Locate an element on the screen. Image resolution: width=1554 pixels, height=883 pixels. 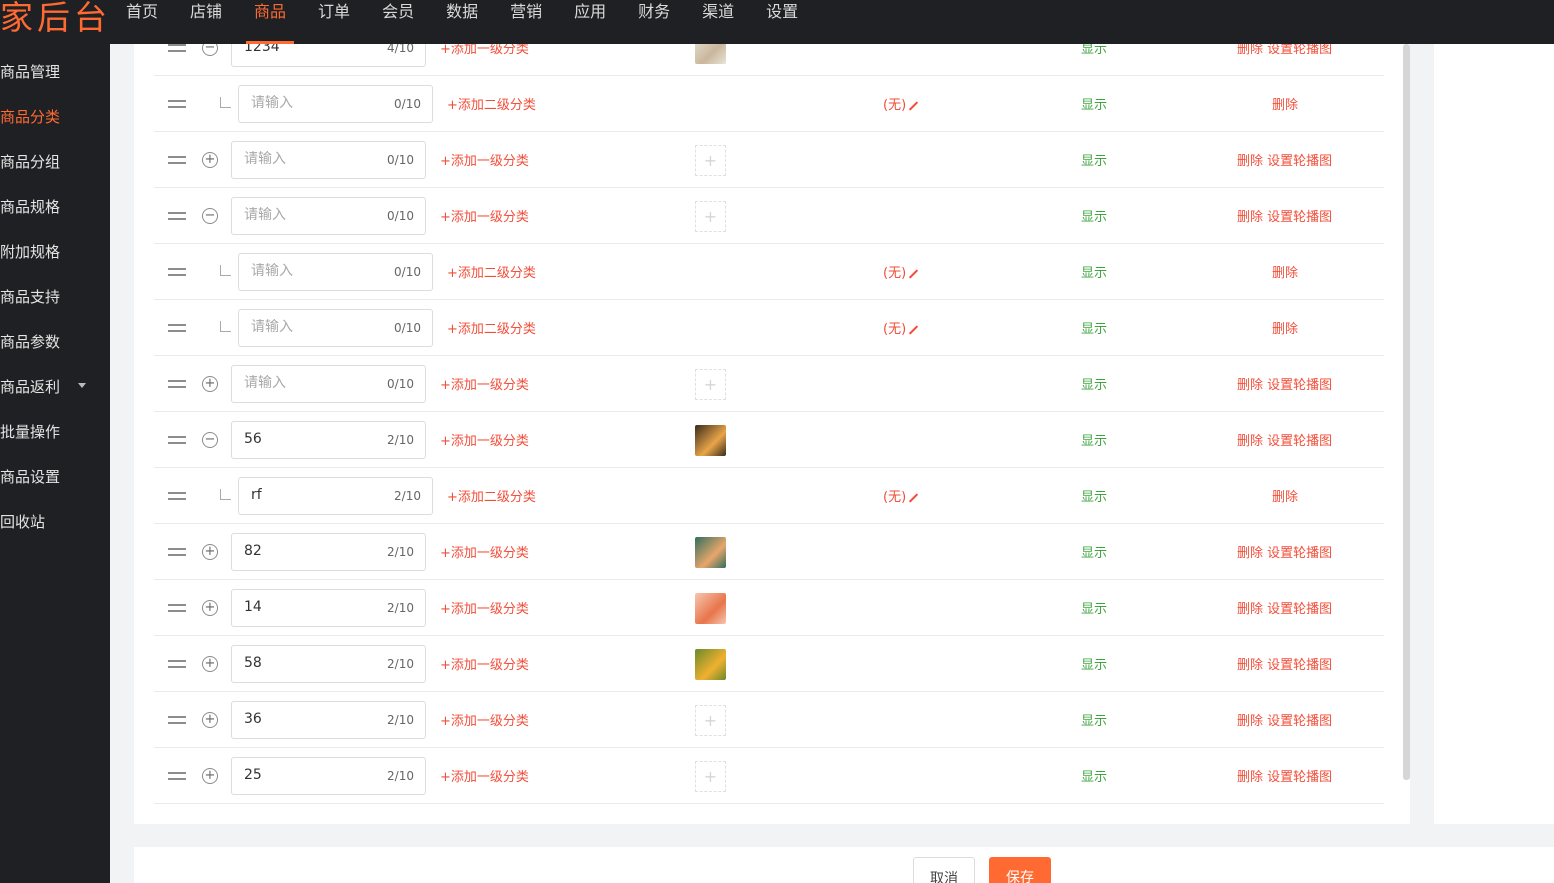
sidebar-item-6: 商品参数 is located at coordinates (30, 341).